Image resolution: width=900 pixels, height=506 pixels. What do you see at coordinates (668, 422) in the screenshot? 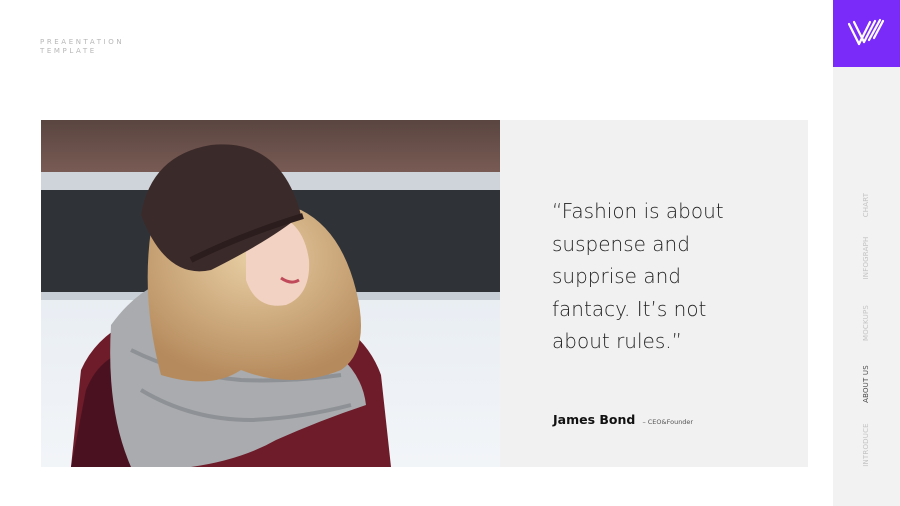
I see `author-role: – CEO&Founder` at bounding box center [668, 422].